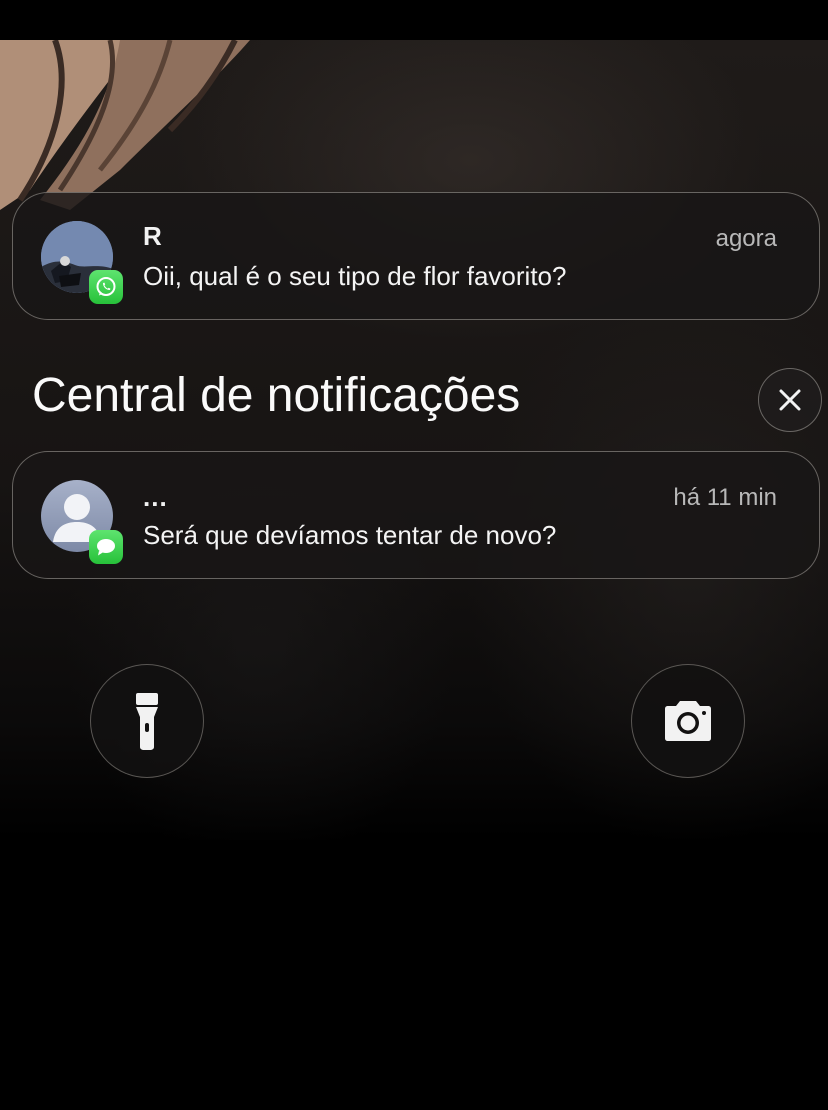  I want to click on camera-icon, so click(688, 721).